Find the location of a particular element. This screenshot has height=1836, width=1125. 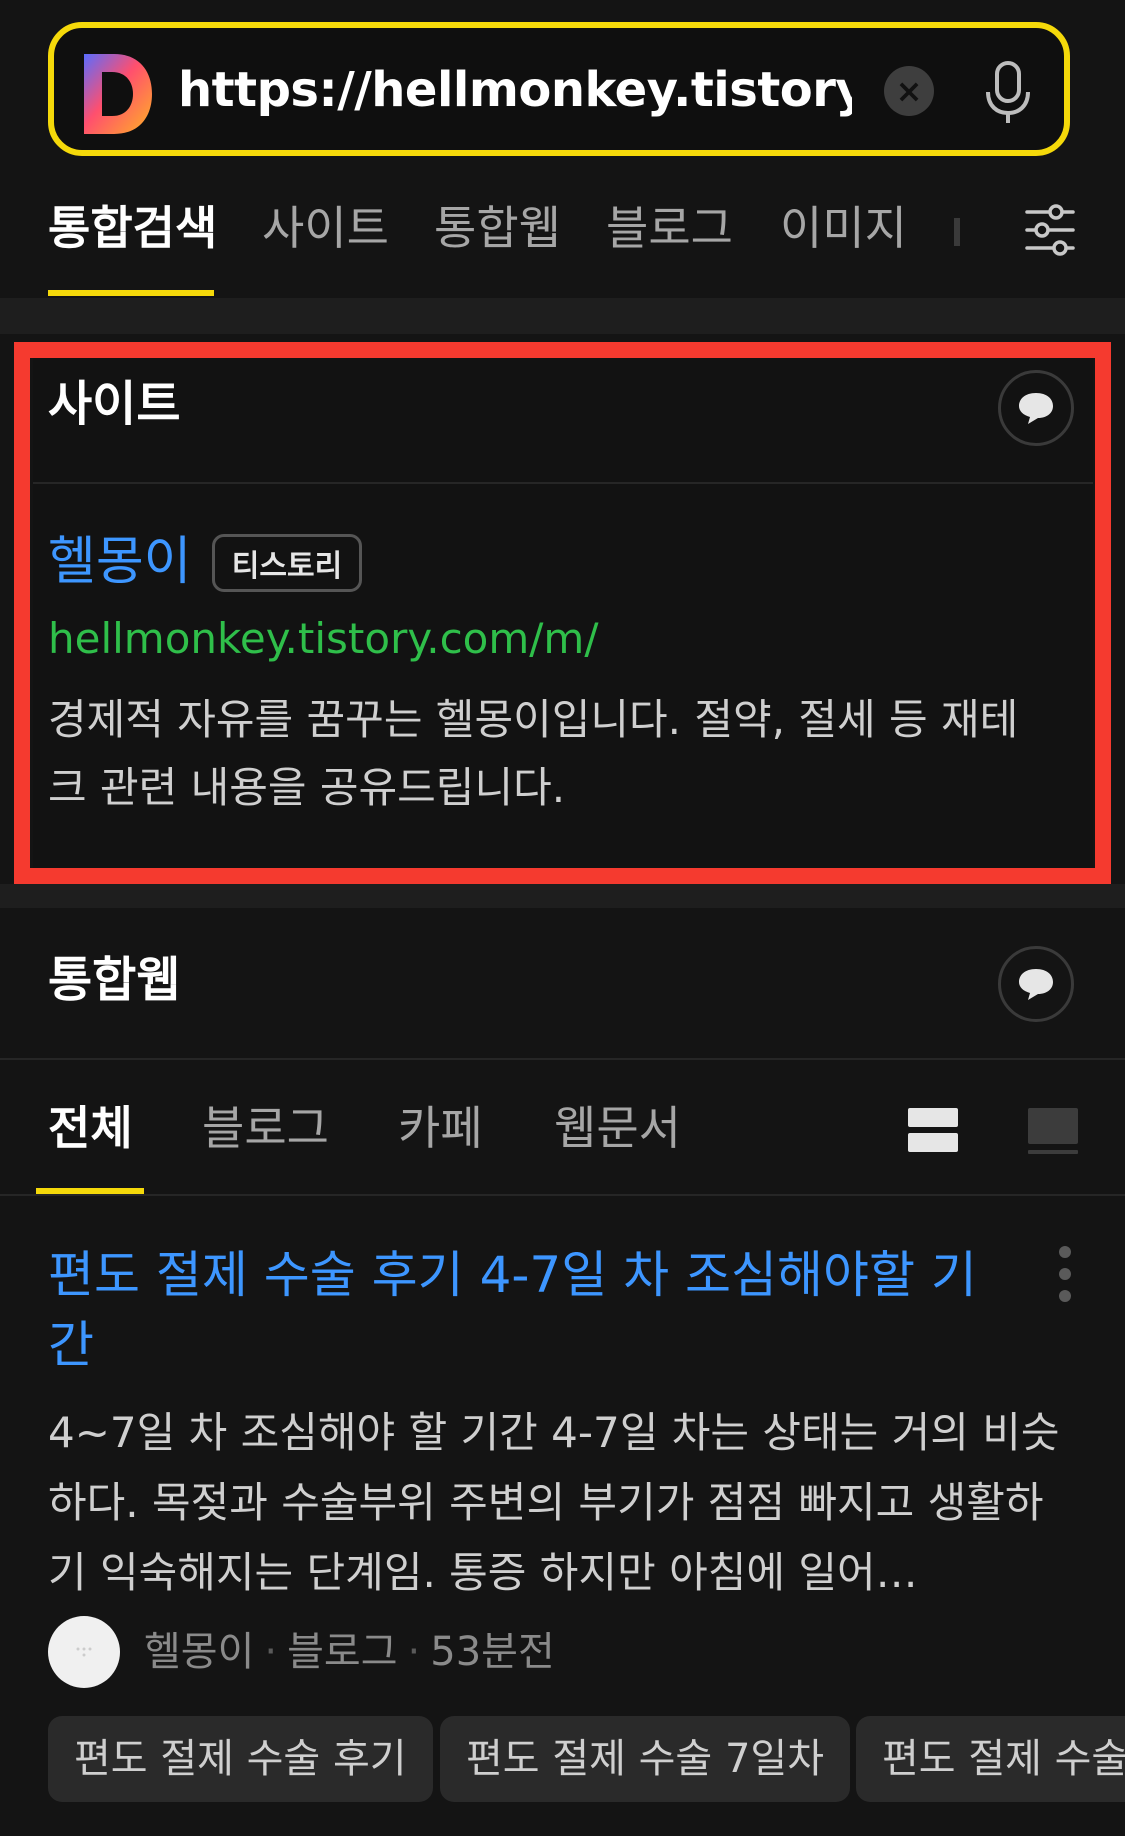

tab-active-indicator is located at coordinates (131, 293).